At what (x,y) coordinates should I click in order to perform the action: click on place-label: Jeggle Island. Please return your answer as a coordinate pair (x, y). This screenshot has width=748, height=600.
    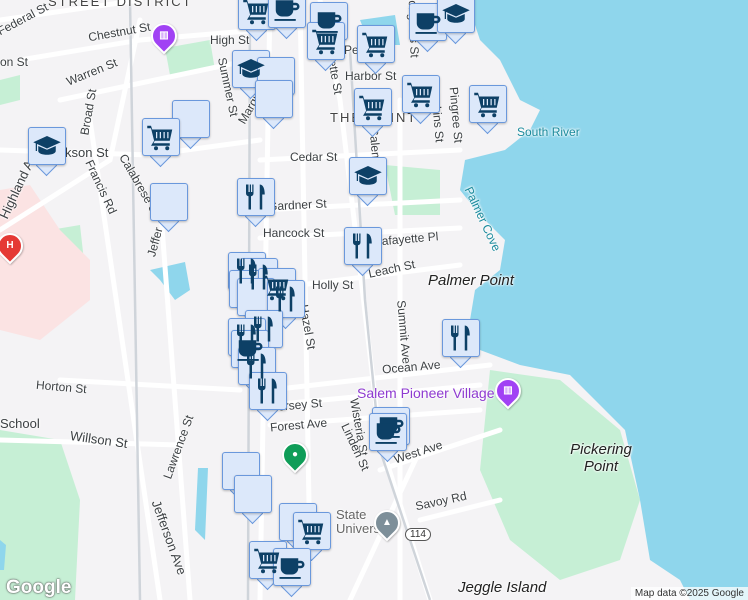
    Looking at the image, I should click on (502, 587).